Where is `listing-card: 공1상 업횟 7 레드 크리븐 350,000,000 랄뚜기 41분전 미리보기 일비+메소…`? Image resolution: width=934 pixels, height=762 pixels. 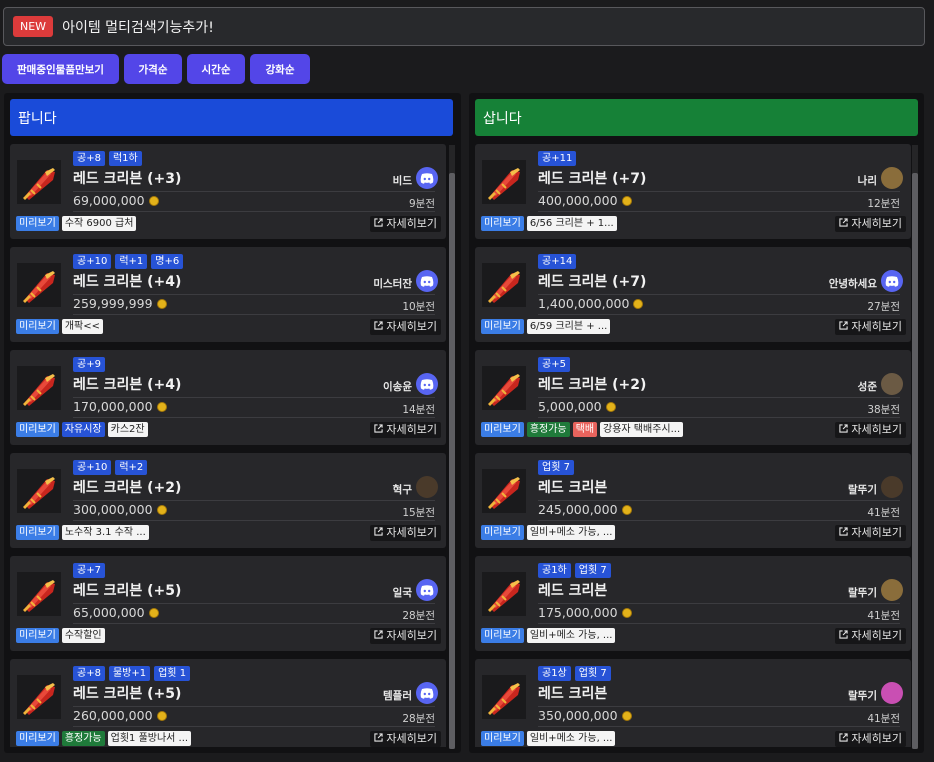 listing-card: 공1상 업횟 7 레드 크리븐 350,000,000 랄뚜기 41분전 미리보기 일비+메소… is located at coordinates (693, 703).